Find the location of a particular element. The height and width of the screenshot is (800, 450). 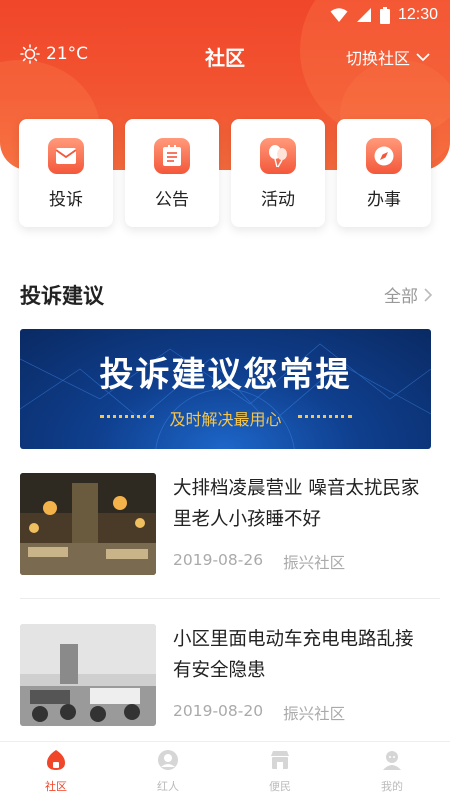

profile-icon is located at coordinates (392, 760).